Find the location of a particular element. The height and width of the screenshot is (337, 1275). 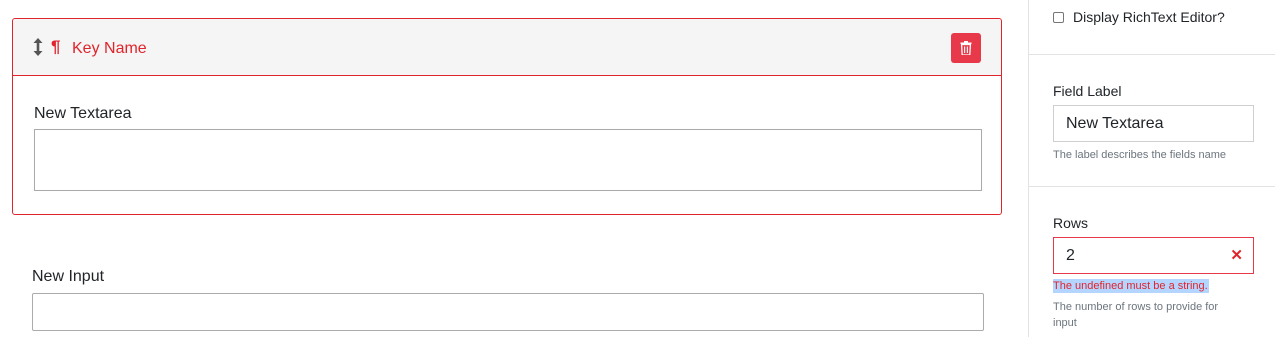

panel-divider is located at coordinates (1028, 168).